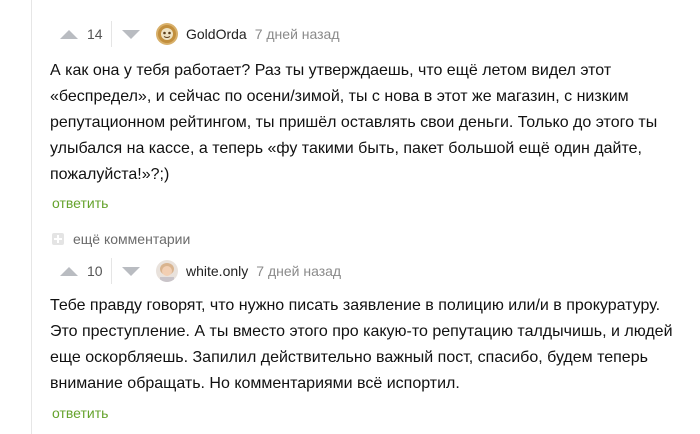 This screenshot has height=434, width=700. I want to click on vote-box: 10, so click(81, 271).